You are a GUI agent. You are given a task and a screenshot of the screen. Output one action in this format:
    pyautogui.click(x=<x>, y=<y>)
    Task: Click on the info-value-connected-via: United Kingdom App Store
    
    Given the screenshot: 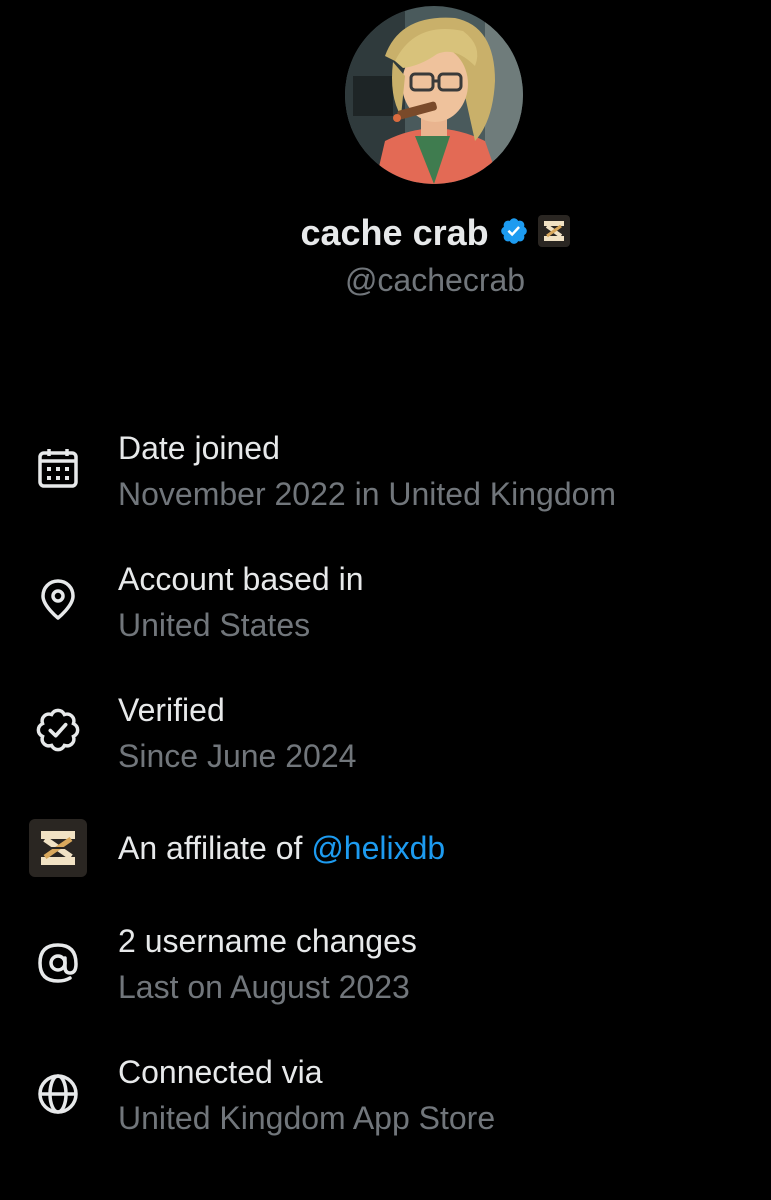 What is the action you would take?
    pyautogui.click(x=307, y=1118)
    